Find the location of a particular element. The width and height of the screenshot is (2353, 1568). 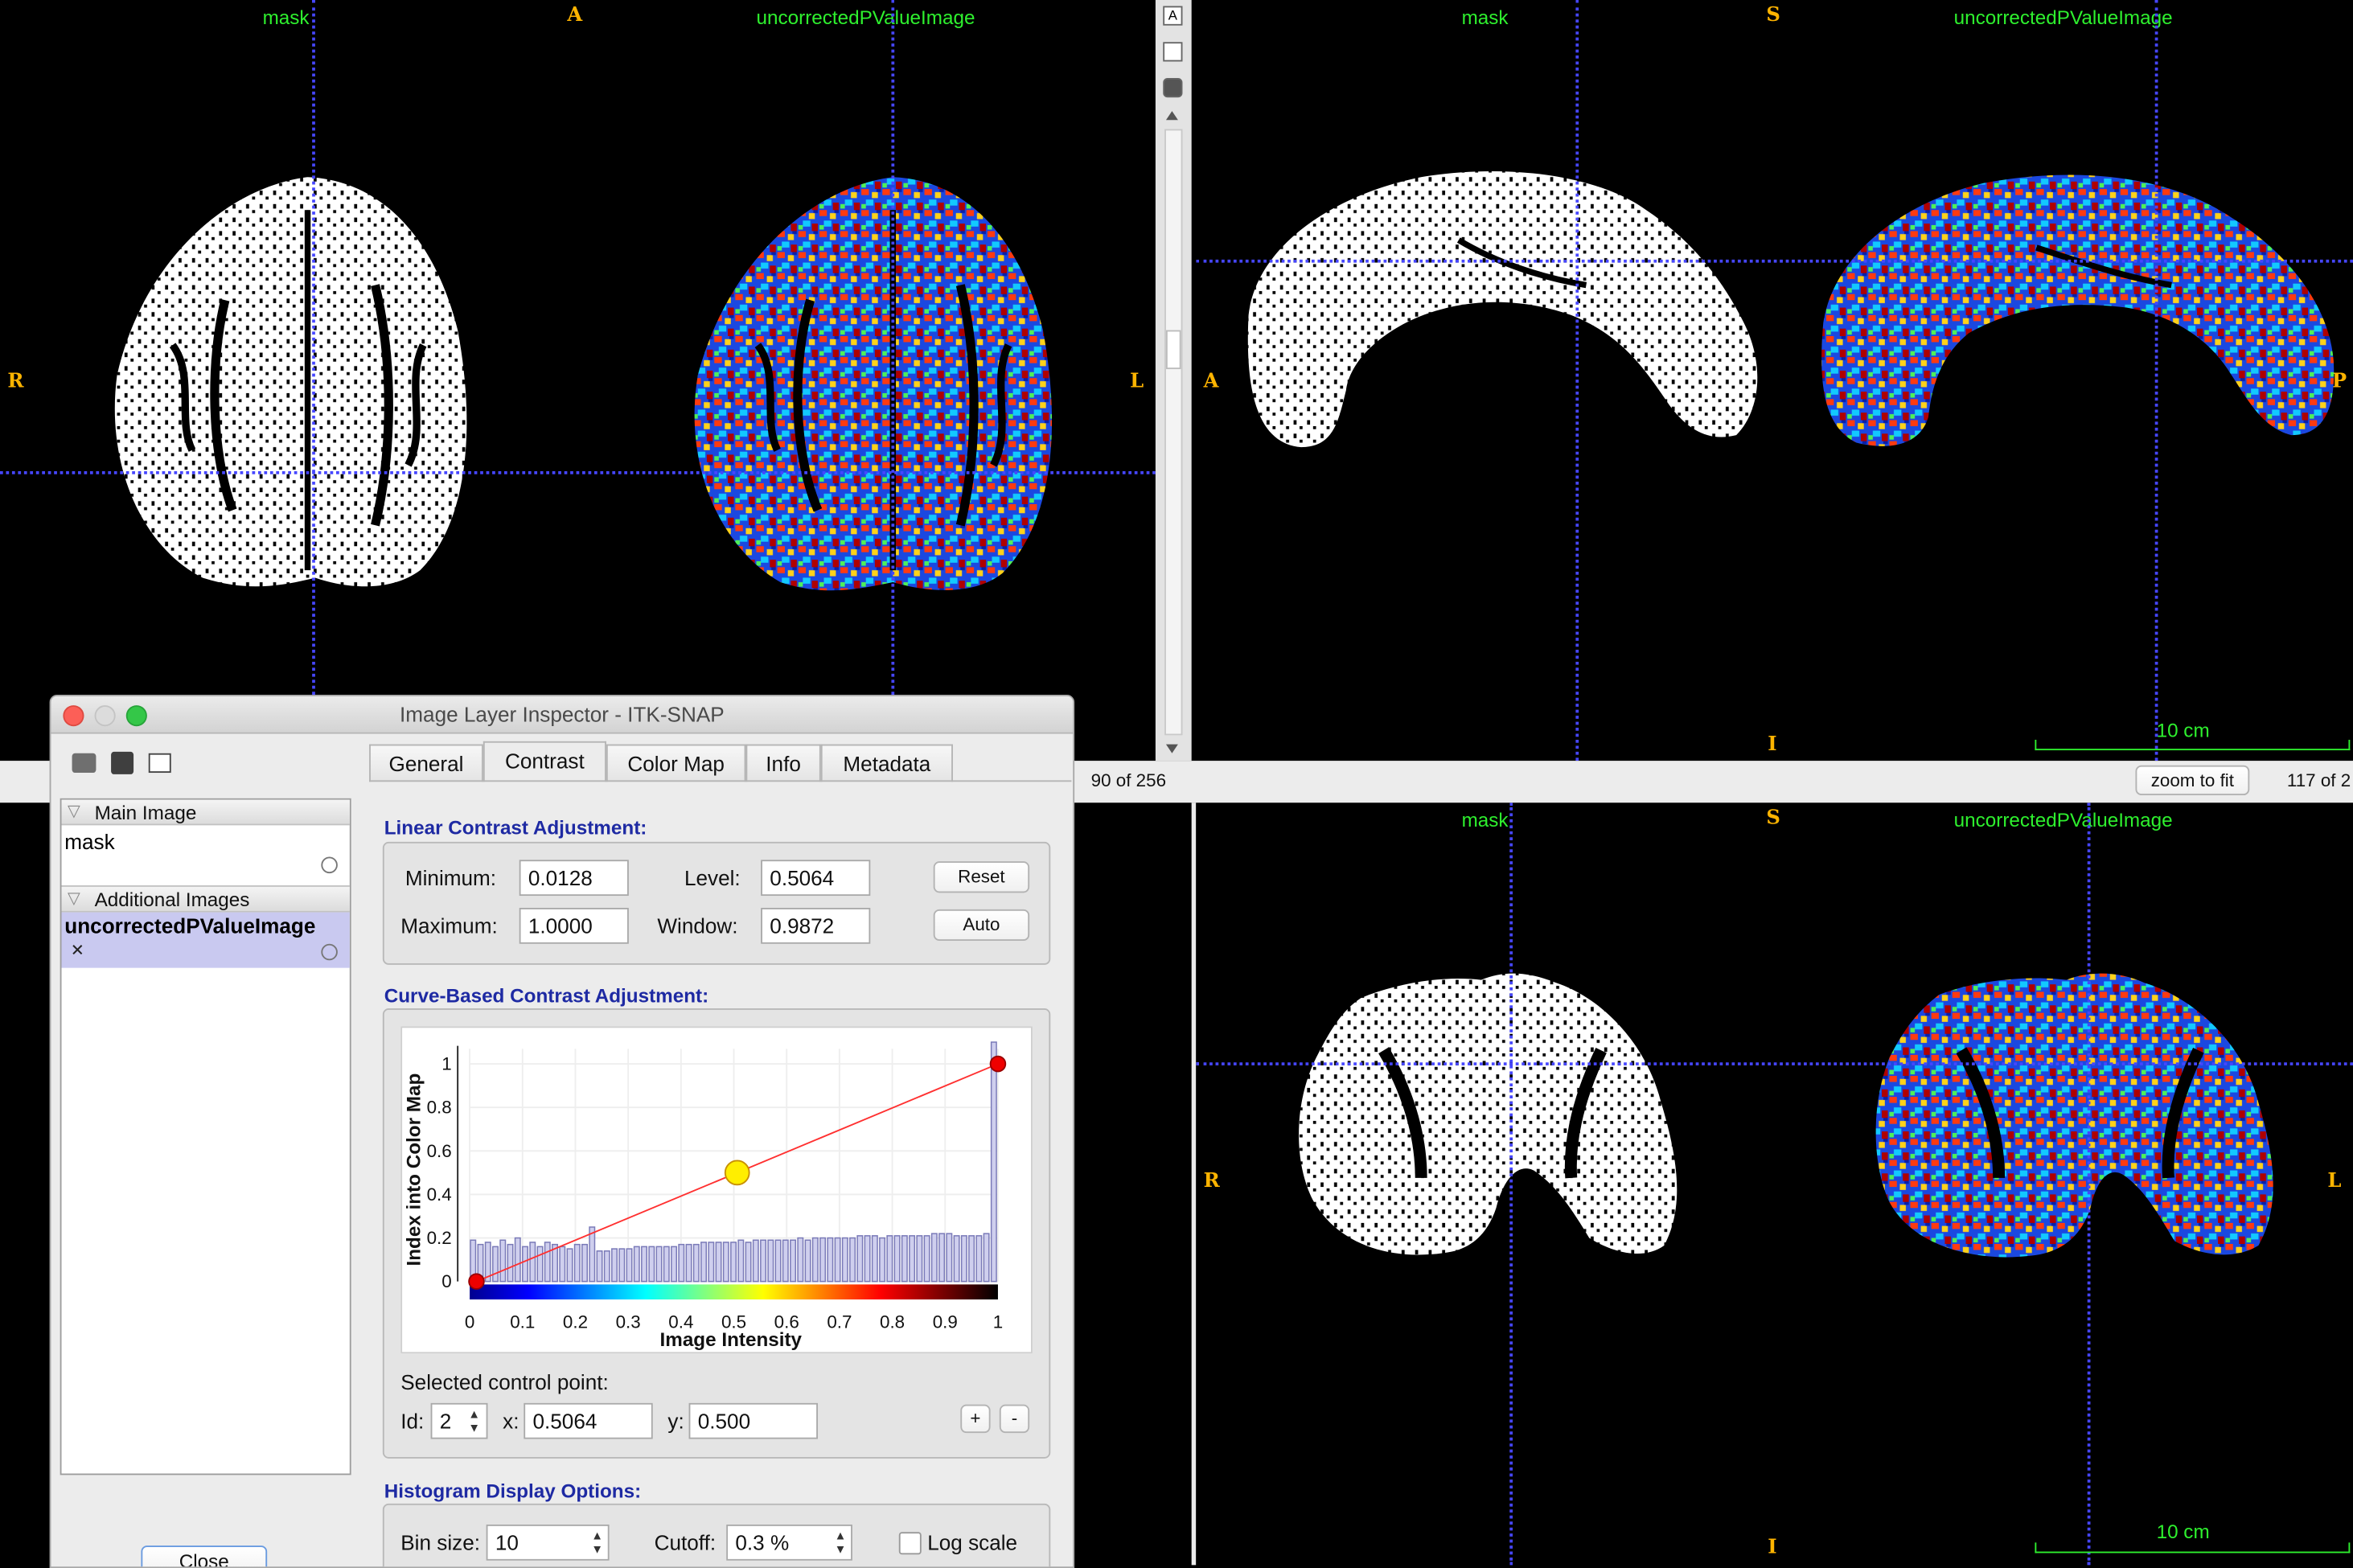

id-stepper-icon: ▲ ▼ is located at coordinates (474, 1421).